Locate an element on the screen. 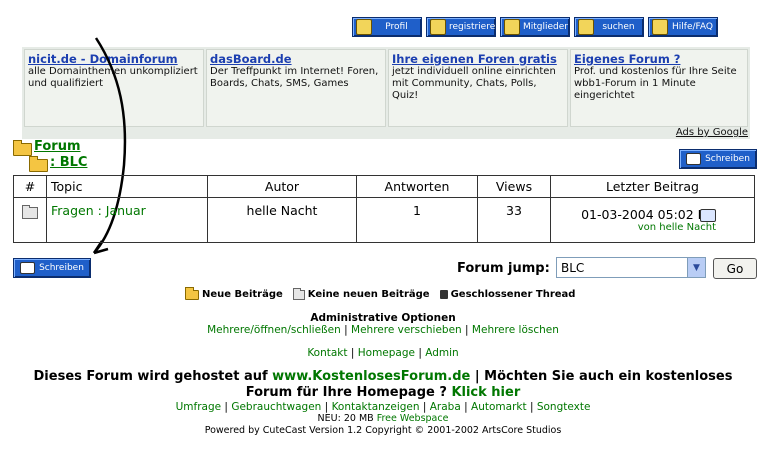 This screenshot has height=469, width=766. go-button: Go is located at coordinates (735, 268).